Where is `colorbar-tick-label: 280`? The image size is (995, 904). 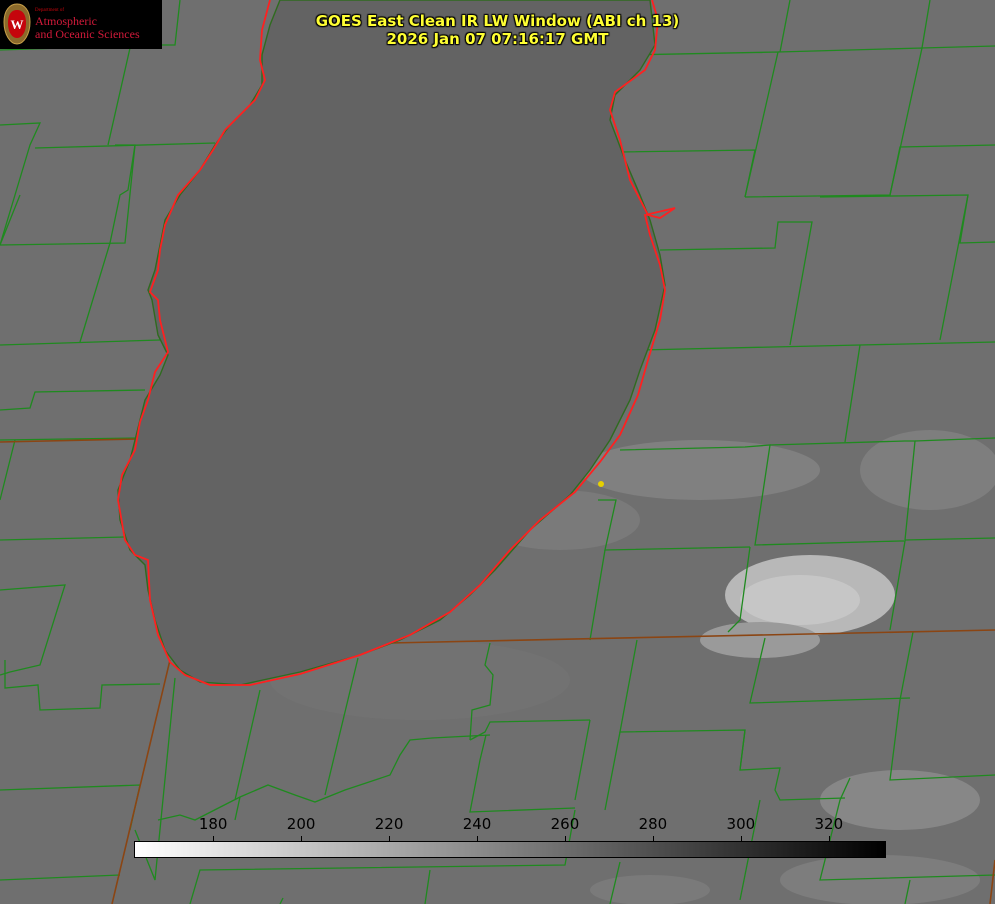
colorbar-tick-label: 280 is located at coordinates (653, 824).